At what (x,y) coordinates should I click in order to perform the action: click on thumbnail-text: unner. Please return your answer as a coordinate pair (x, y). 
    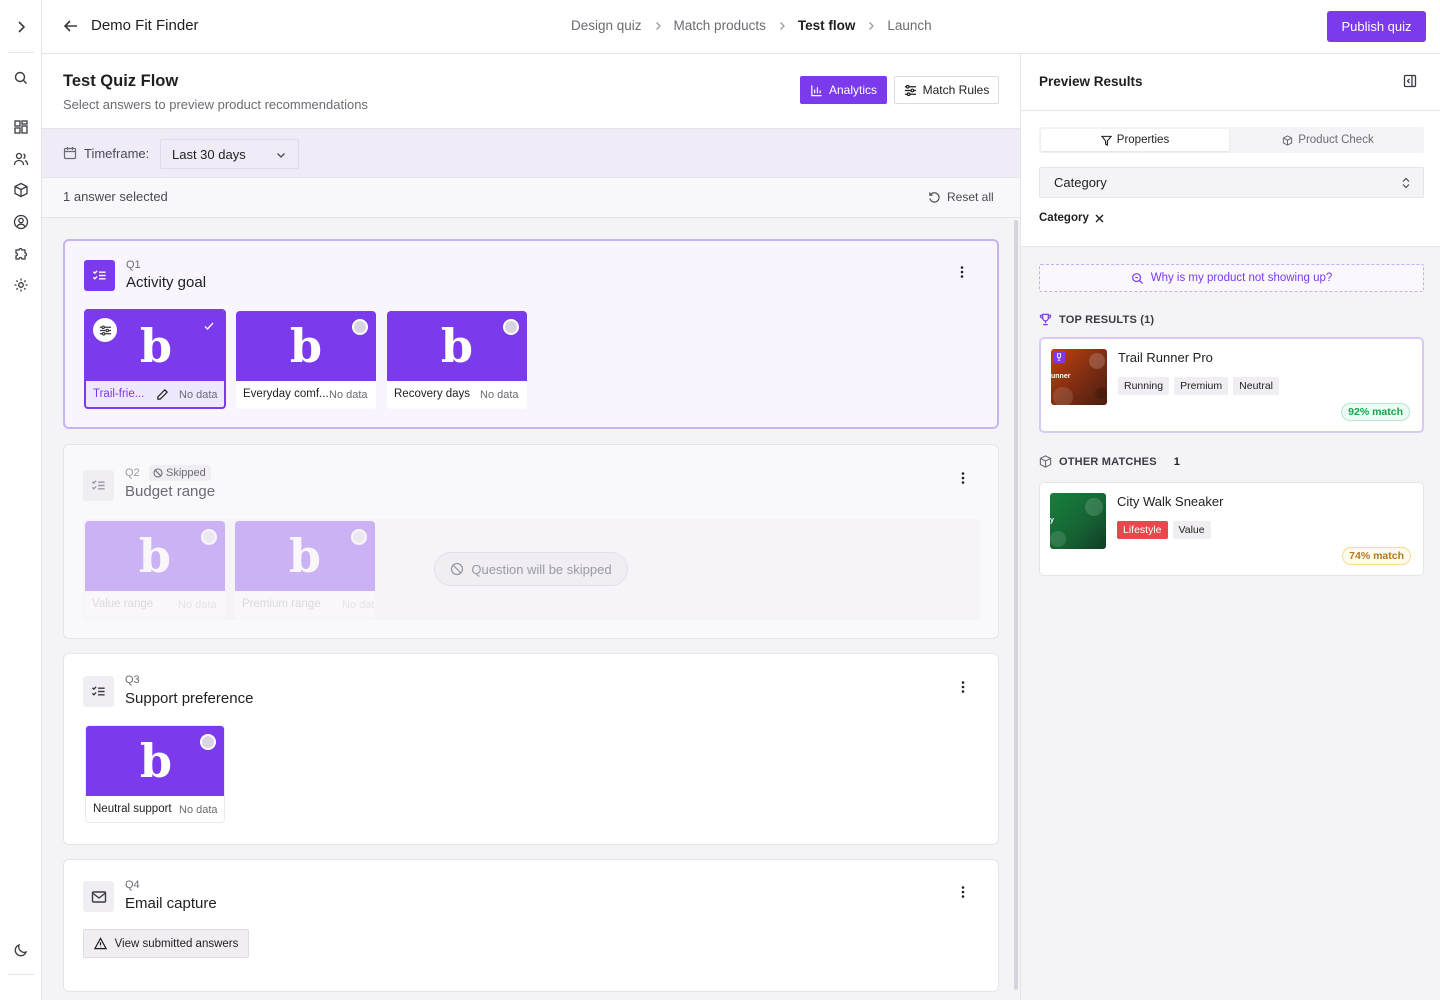
    Looking at the image, I should click on (1061, 376).